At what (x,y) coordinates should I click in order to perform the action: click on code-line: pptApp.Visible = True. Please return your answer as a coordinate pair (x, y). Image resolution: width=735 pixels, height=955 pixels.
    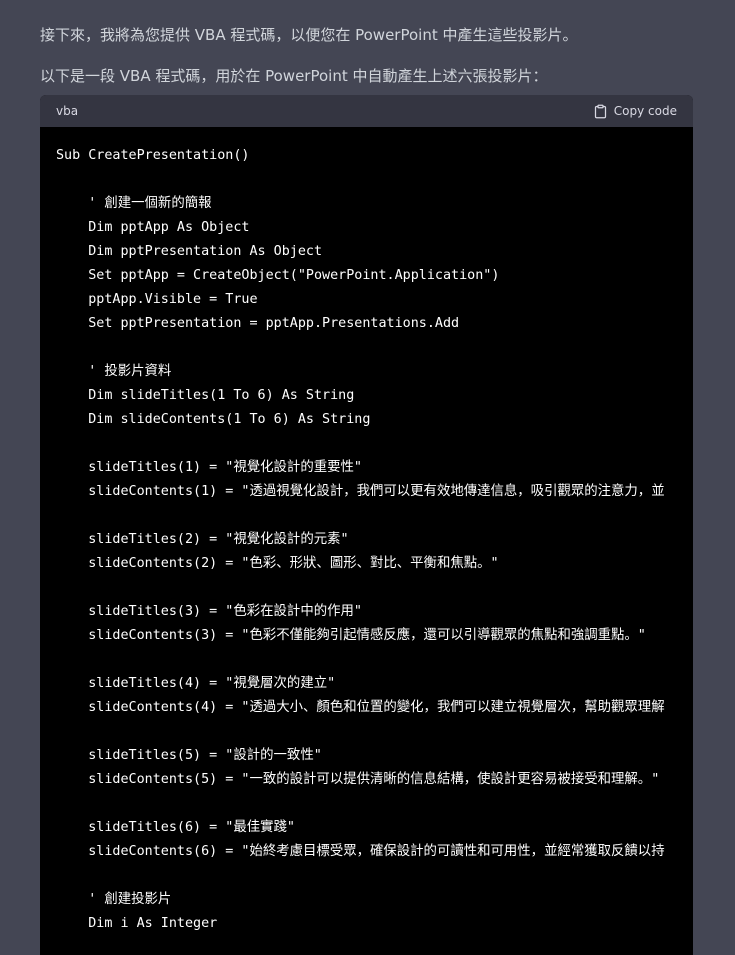
    Looking at the image, I should click on (157, 299).